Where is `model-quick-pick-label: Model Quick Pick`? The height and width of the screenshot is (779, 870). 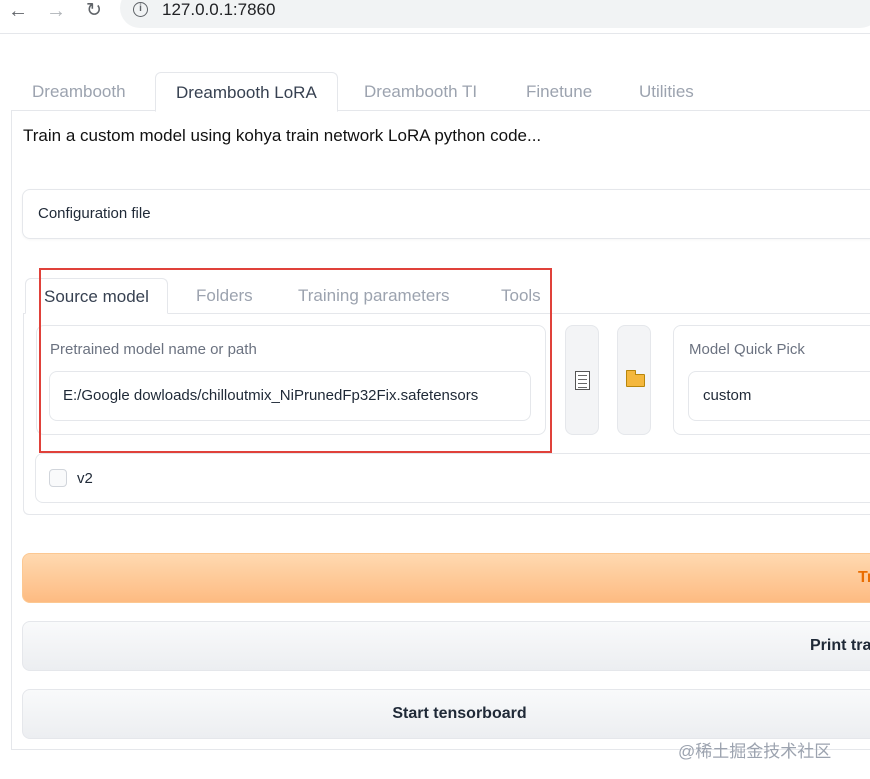 model-quick-pick-label: Model Quick Pick is located at coordinates (747, 349).